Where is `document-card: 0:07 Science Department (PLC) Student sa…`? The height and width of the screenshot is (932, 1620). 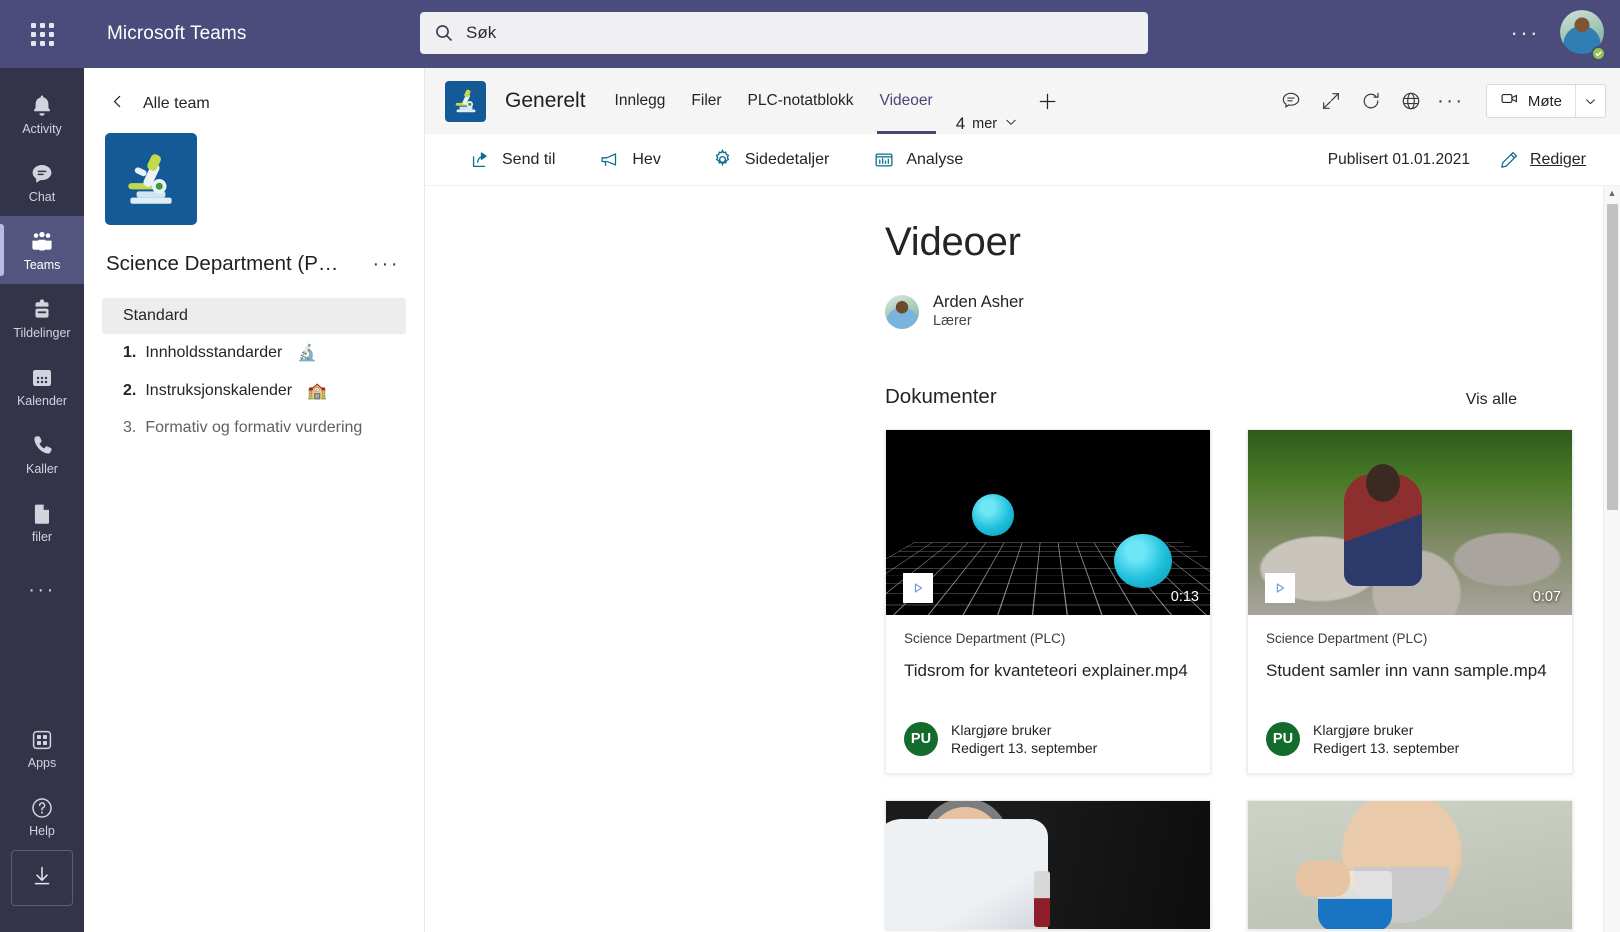
document-card: 0:07 Science Department (PLC) Student sa… is located at coordinates (1410, 601).